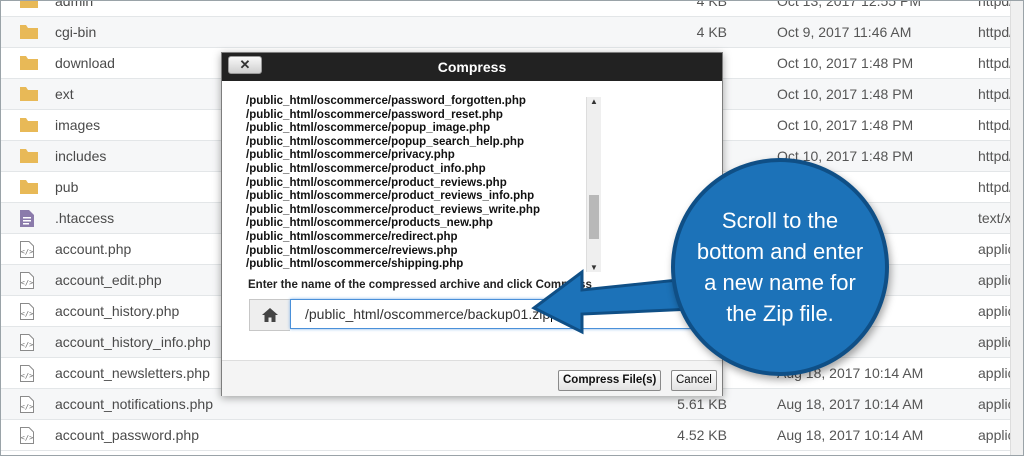 This screenshot has width=1024, height=456. I want to click on home-icon, so click(270, 315).